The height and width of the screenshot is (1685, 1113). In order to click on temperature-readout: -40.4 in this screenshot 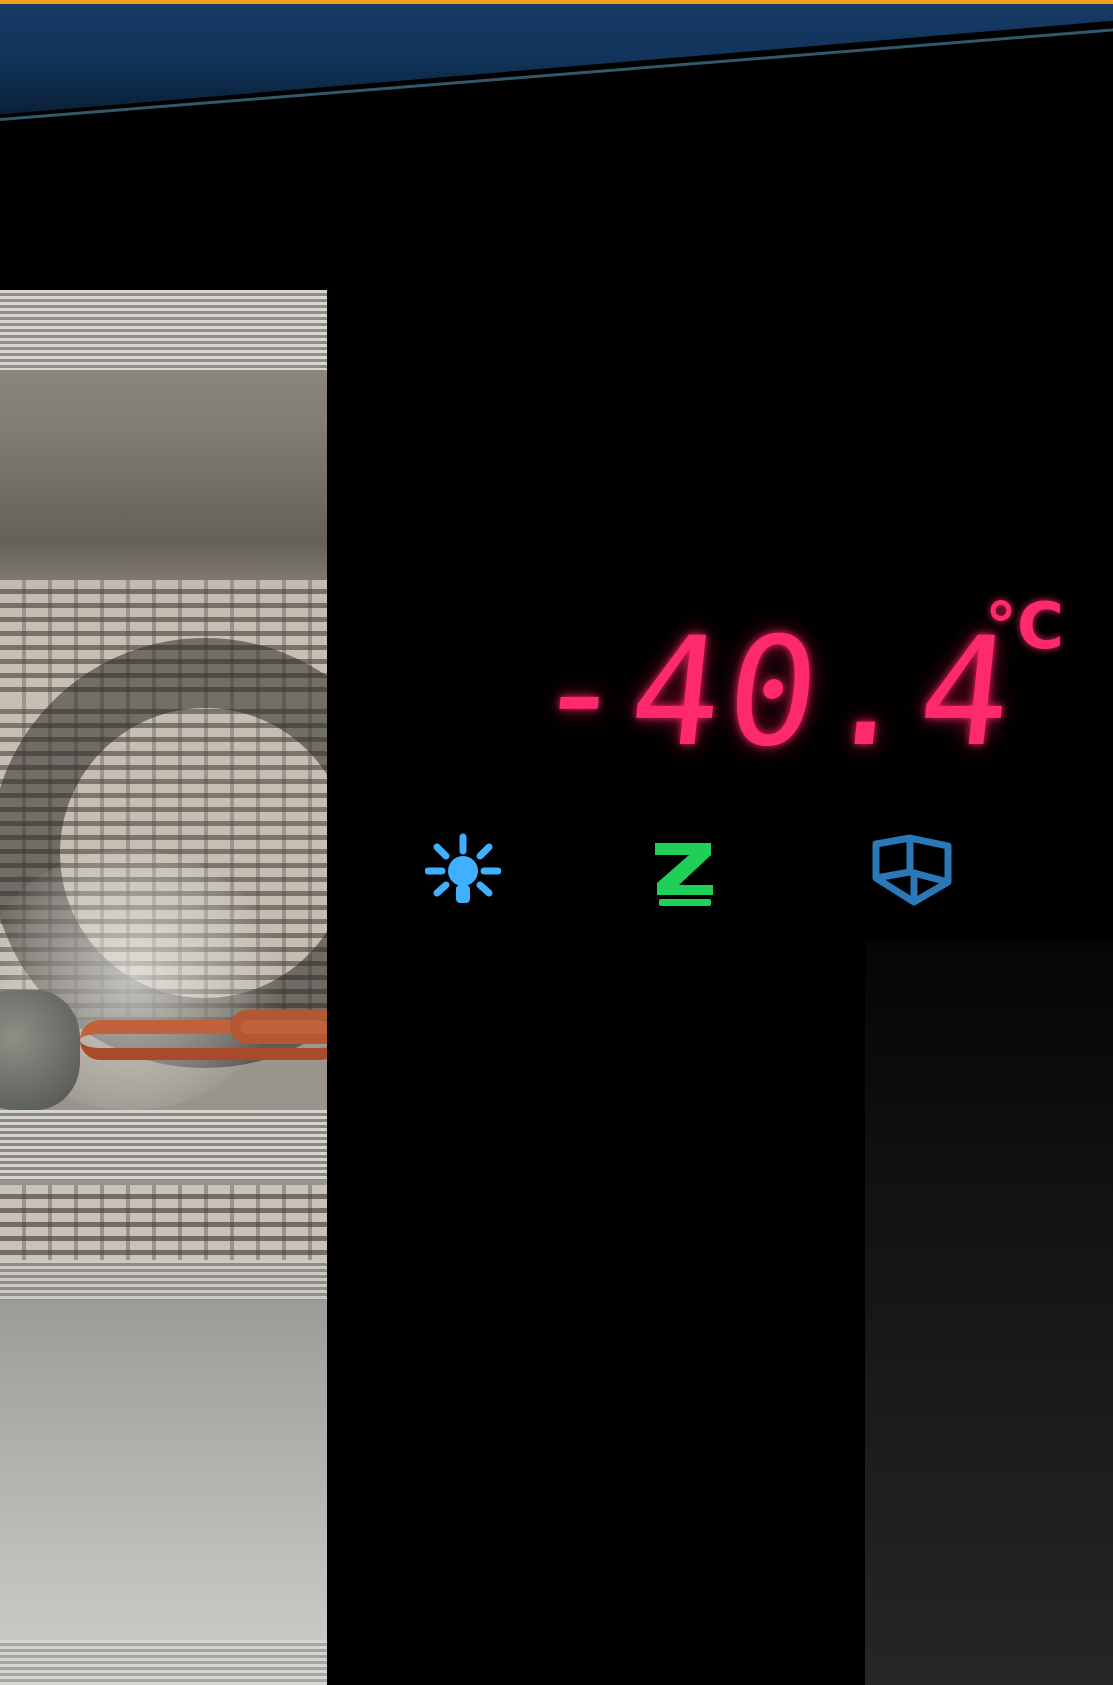, I will do `click(775, 693)`.